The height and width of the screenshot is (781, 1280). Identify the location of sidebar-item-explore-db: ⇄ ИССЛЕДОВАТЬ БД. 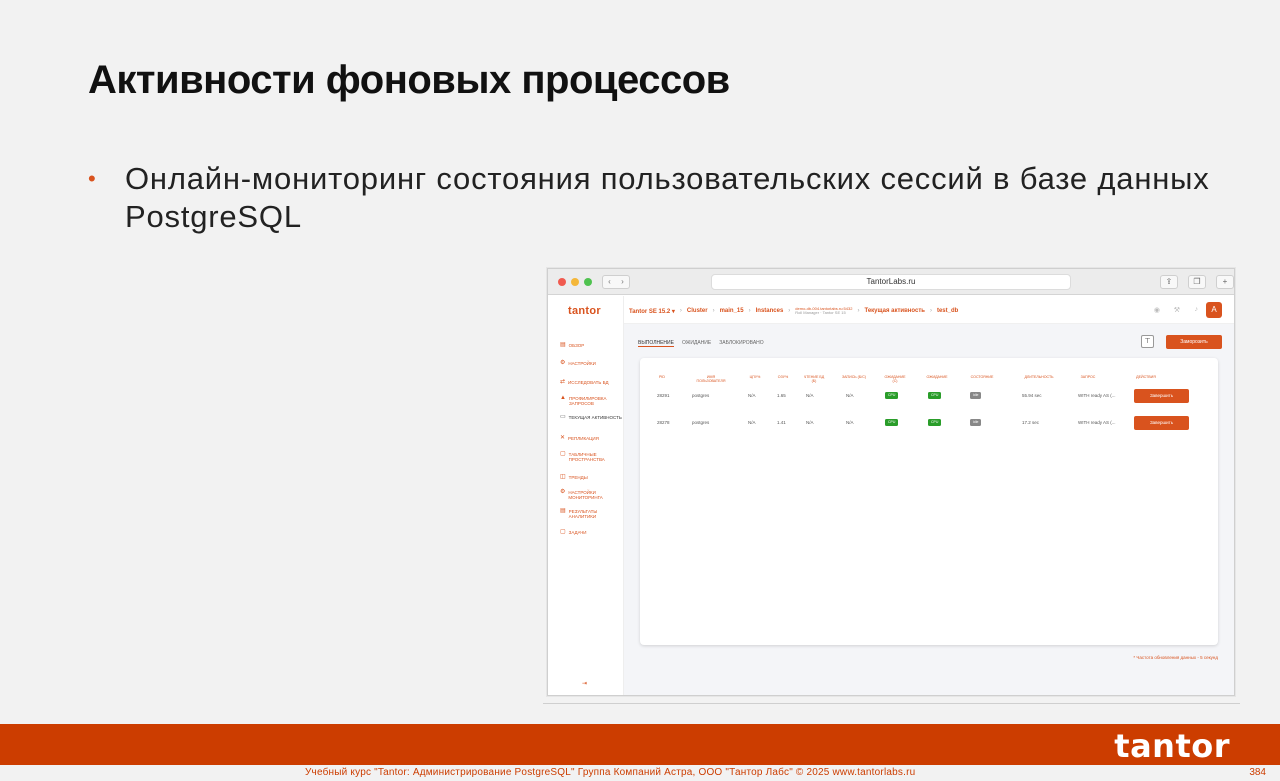
(591, 382).